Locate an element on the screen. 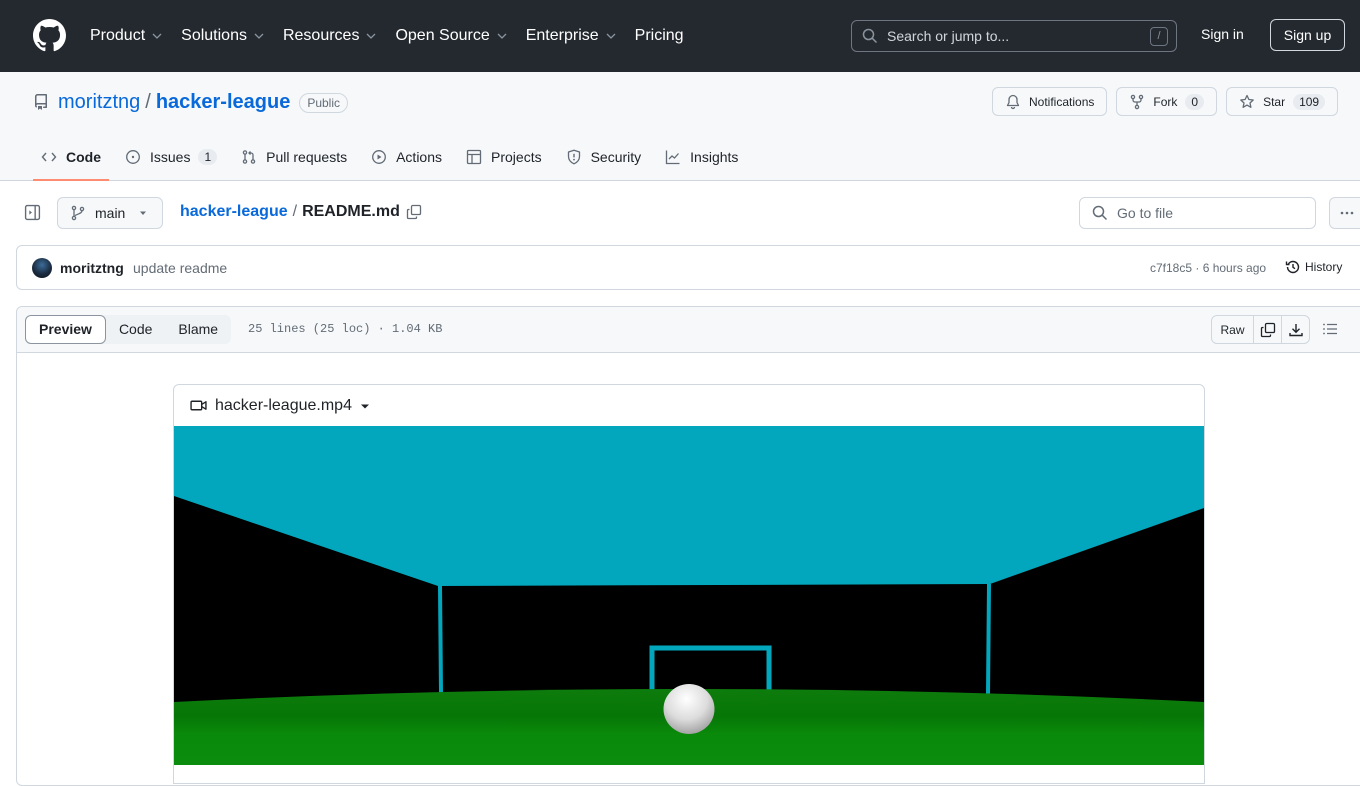 This screenshot has width=1360, height=786. commit-message-link: update readme is located at coordinates (180, 268).